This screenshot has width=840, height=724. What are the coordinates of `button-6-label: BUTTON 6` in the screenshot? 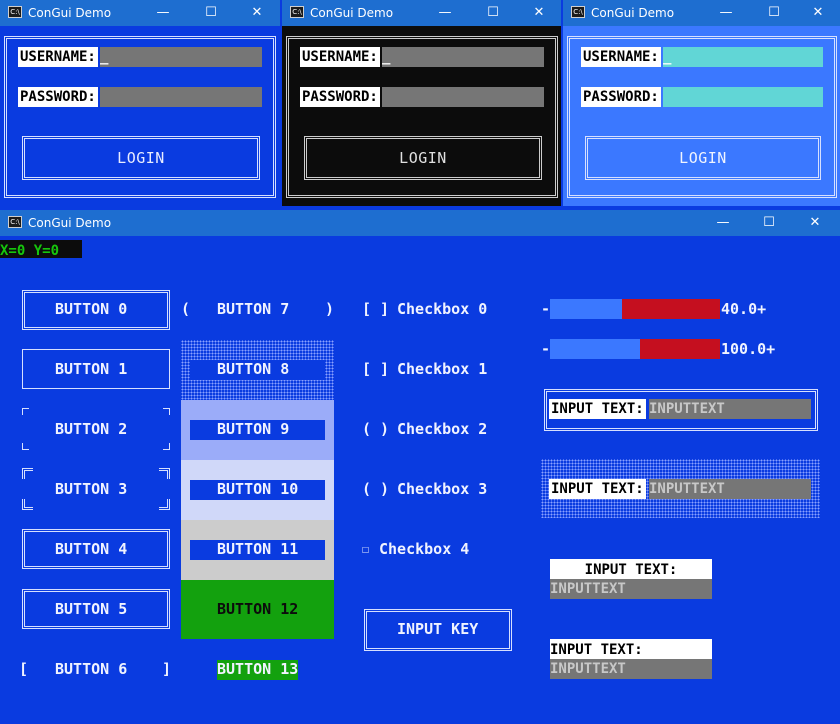 It's located at (91, 669).